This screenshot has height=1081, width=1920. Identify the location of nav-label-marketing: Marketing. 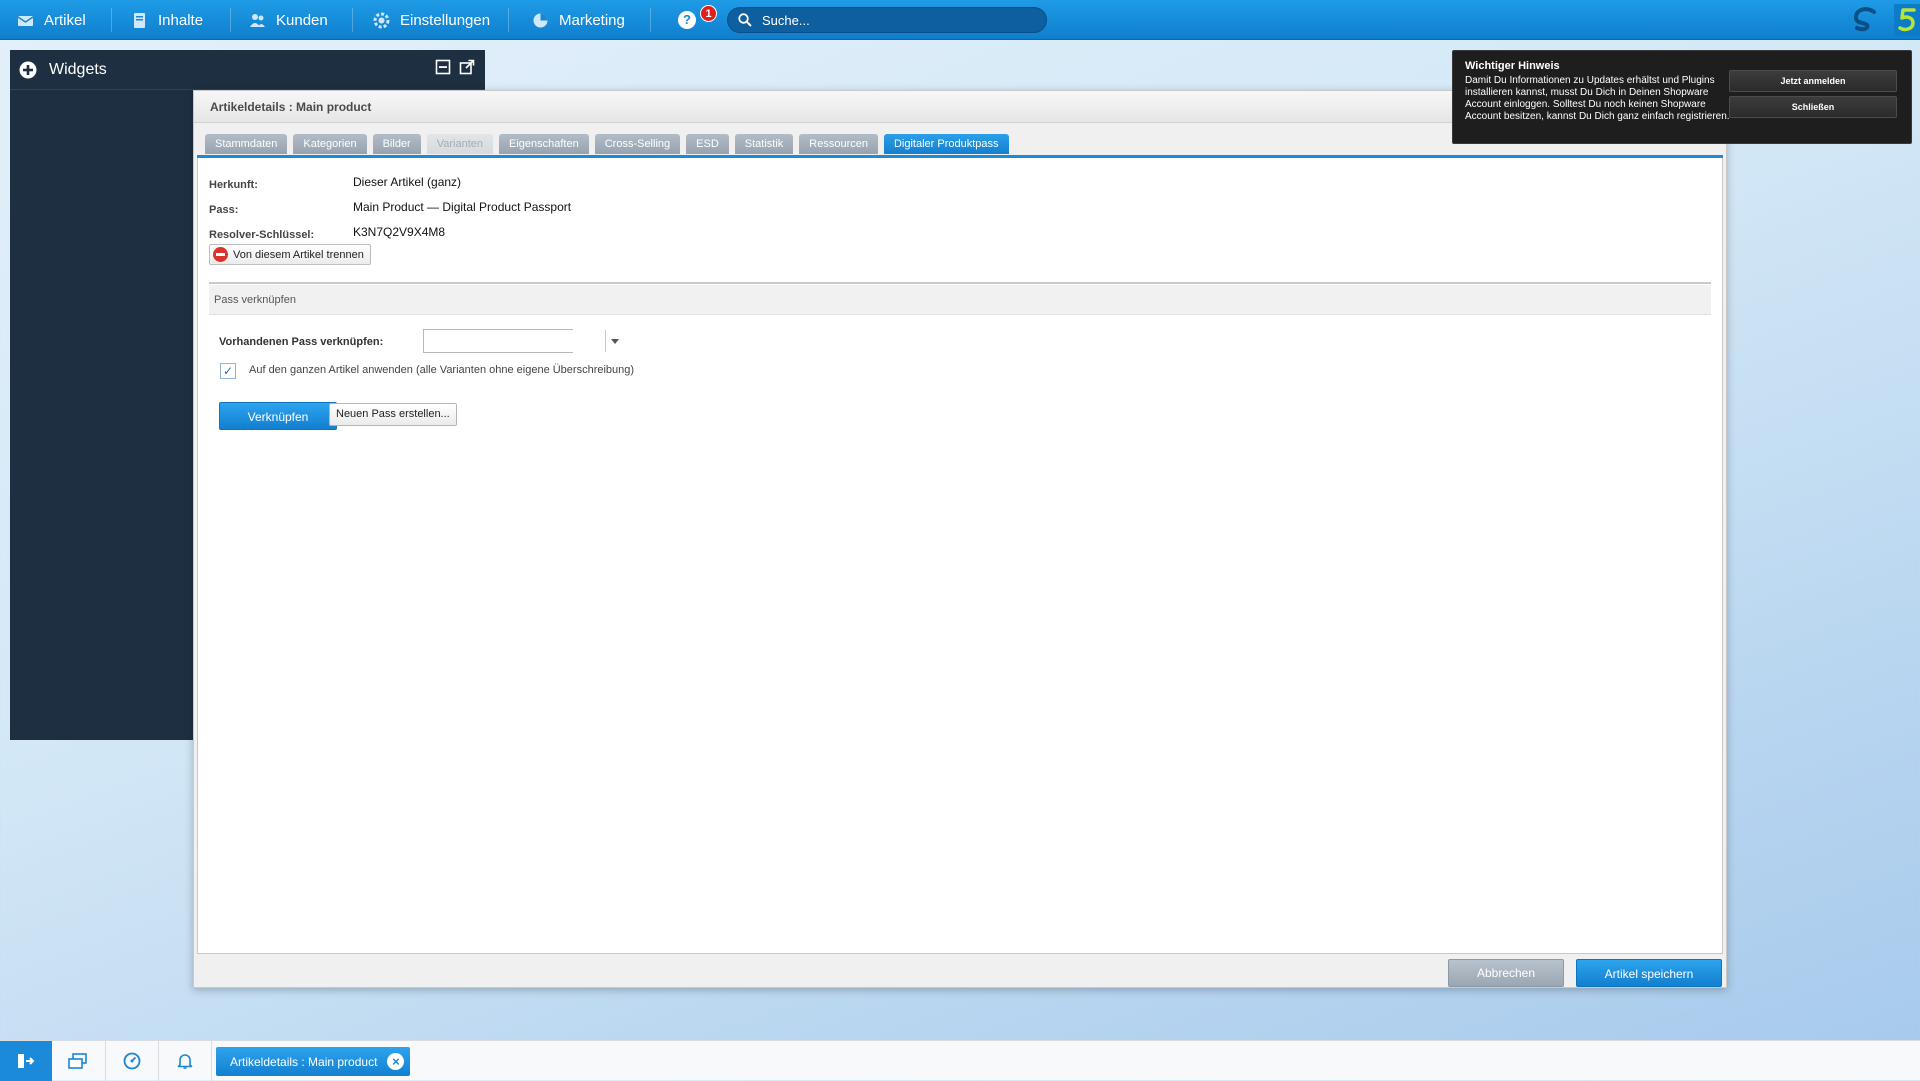
(592, 20).